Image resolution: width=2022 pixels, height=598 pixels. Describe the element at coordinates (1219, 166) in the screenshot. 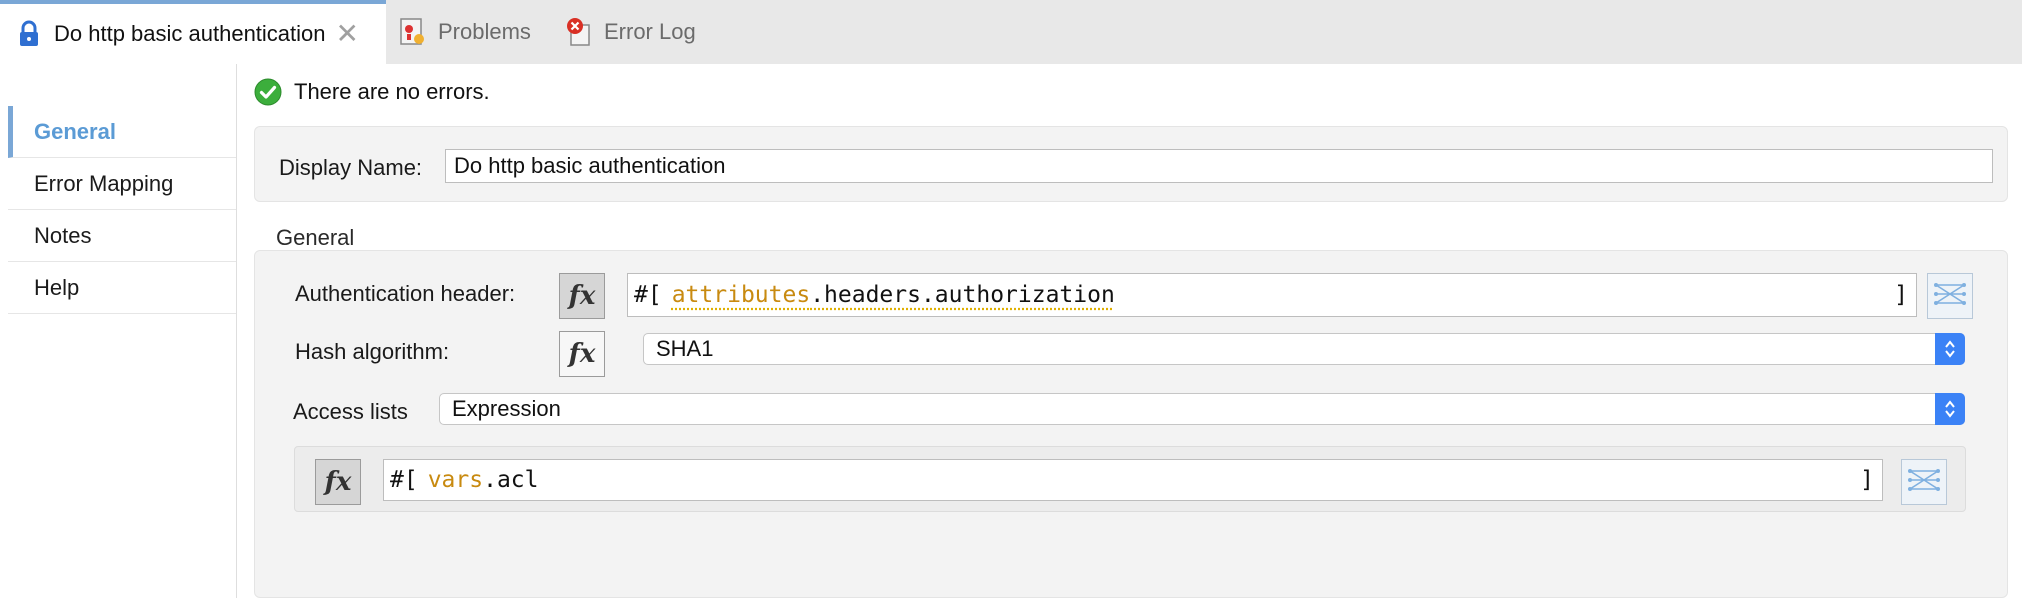

I see `display-name-field: Do http basic authentication` at that location.